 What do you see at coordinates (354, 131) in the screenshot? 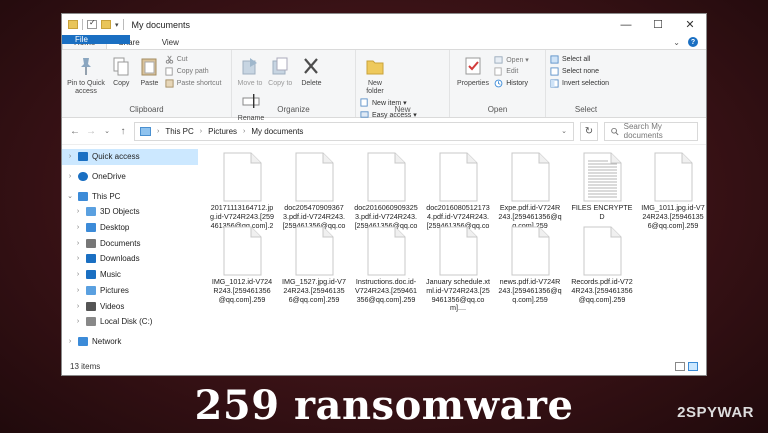
I see `address-bar: › This PC › Pictures › My documents ⌄` at bounding box center [354, 131].